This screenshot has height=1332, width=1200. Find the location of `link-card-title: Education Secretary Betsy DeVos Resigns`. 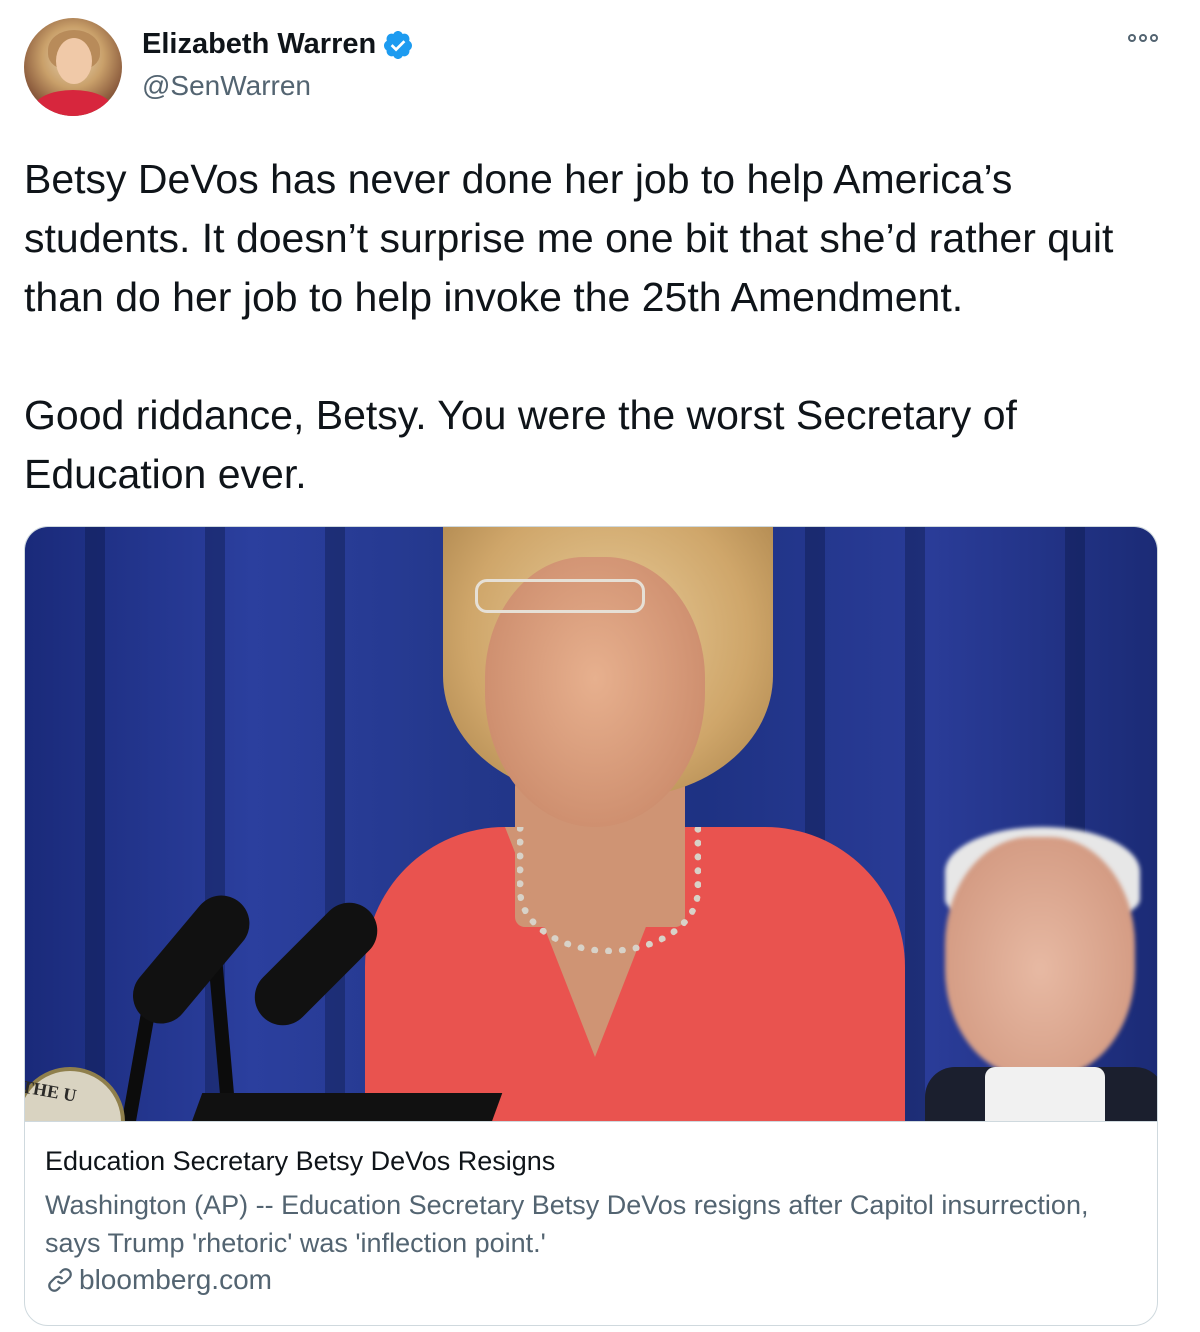

link-card-title: Education Secretary Betsy DeVos Resigns is located at coordinates (300, 1161).